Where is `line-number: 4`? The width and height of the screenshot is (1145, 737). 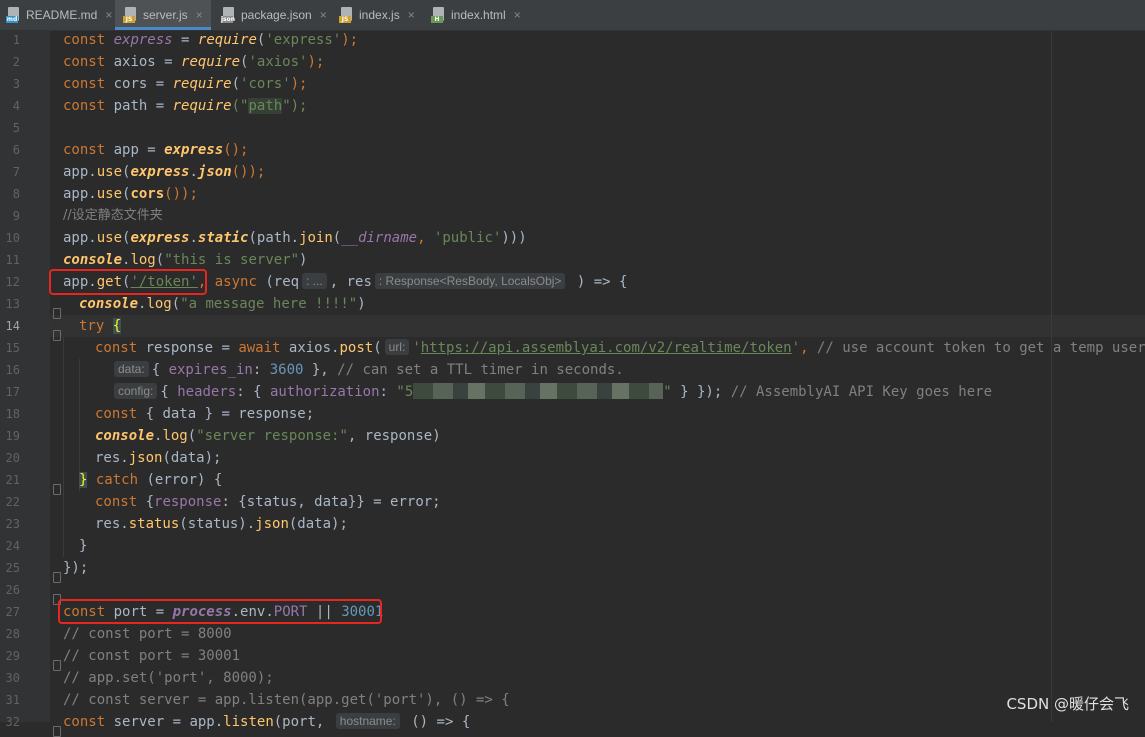 line-number: 4 is located at coordinates (10, 106).